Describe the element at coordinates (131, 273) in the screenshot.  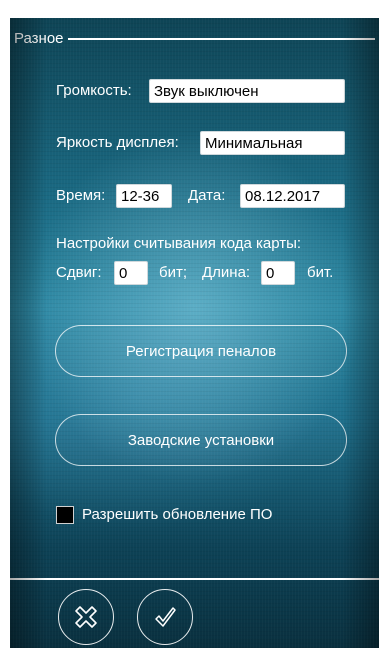
I see `offset-field: 0` at that location.